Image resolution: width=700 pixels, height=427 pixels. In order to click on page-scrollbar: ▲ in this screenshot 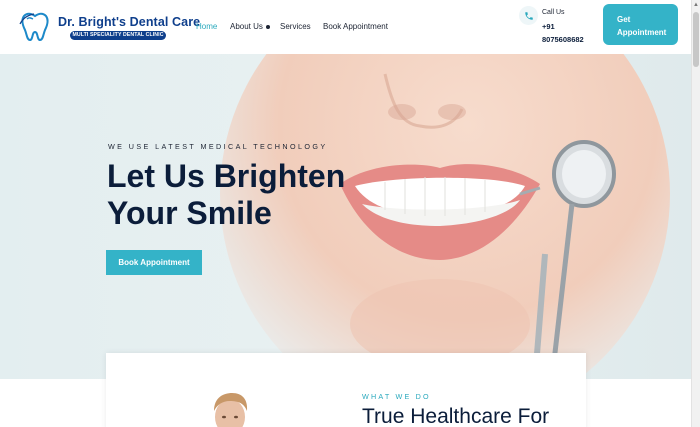, I will do `click(695, 213)`.